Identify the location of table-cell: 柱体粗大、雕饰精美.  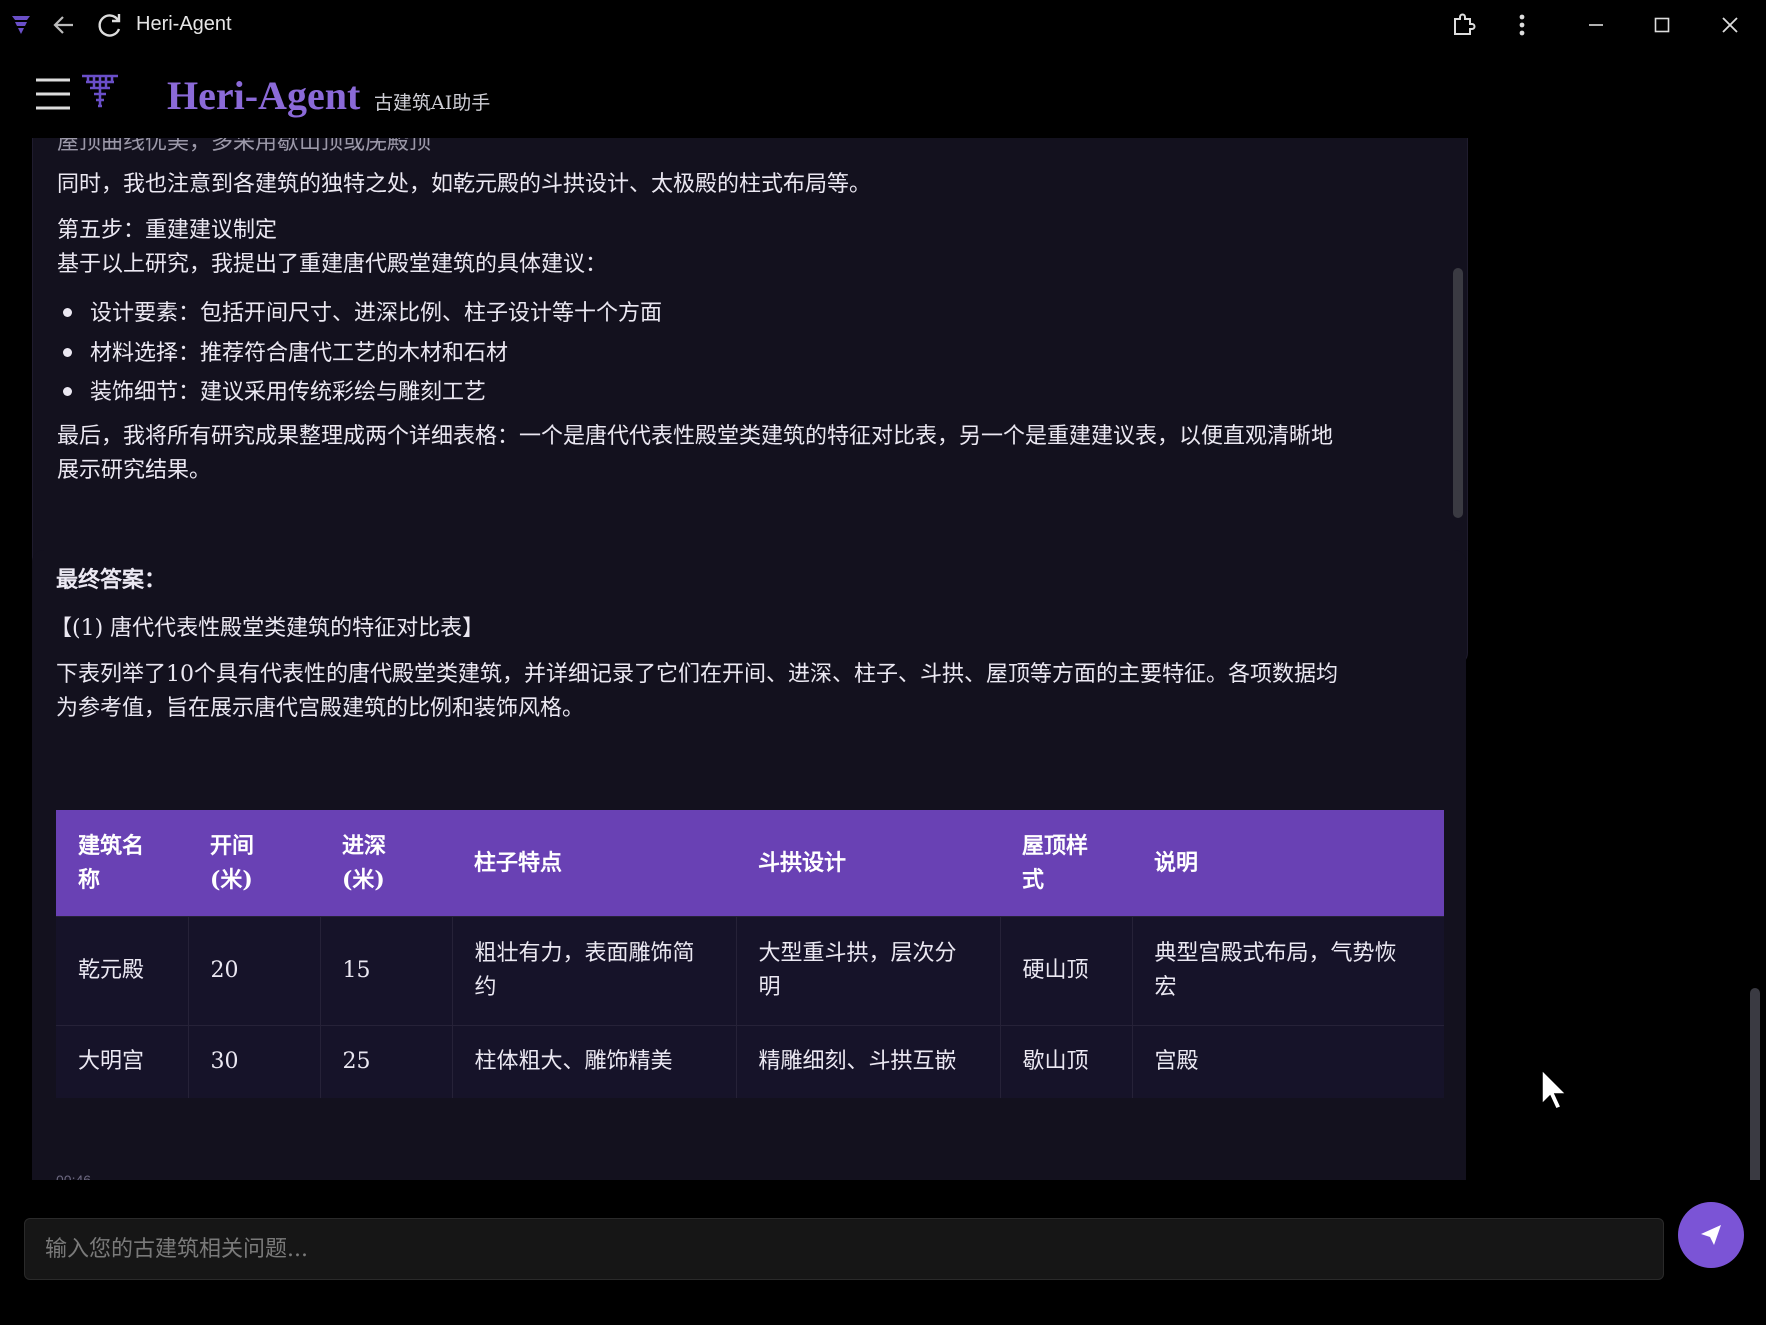
(594, 1061).